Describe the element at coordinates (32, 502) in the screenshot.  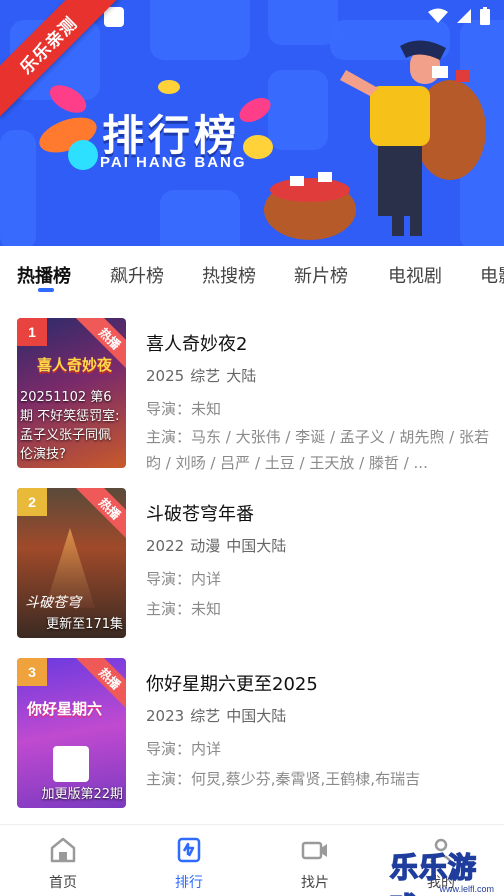
I see `rank-badge: 2` at that location.